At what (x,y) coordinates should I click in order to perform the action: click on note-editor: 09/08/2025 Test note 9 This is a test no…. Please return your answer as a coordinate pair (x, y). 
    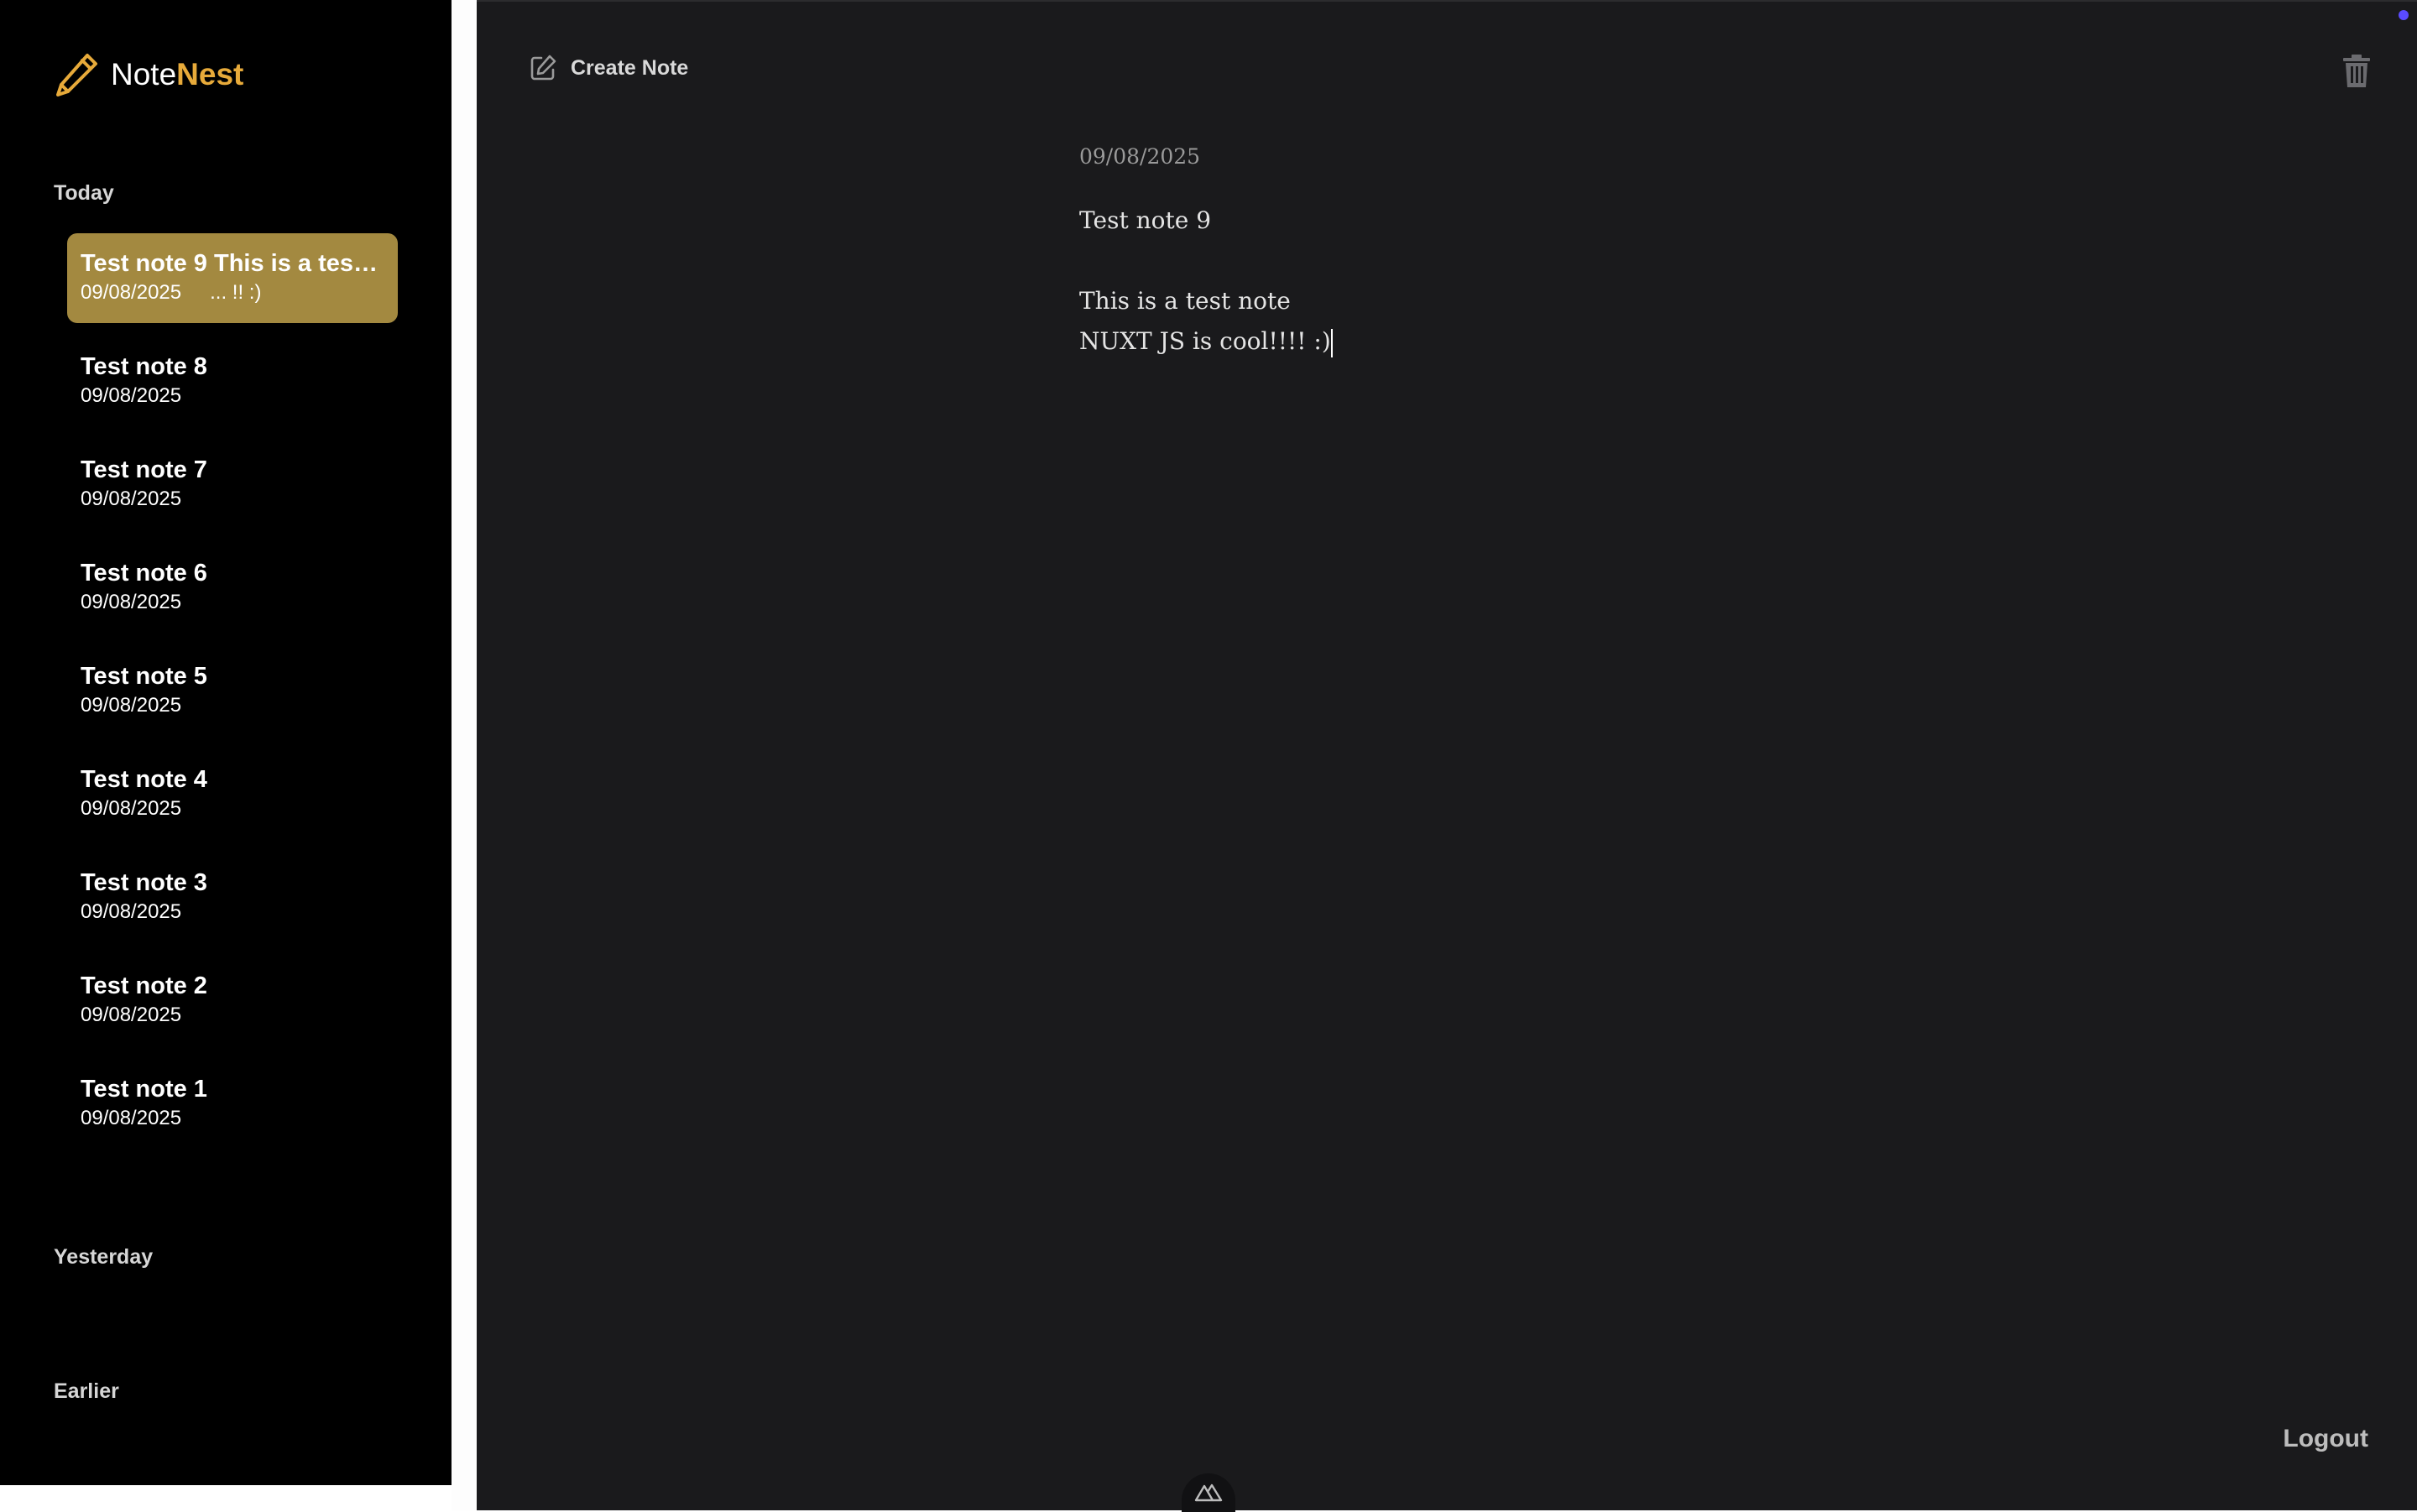
    Looking at the image, I should click on (1498, 253).